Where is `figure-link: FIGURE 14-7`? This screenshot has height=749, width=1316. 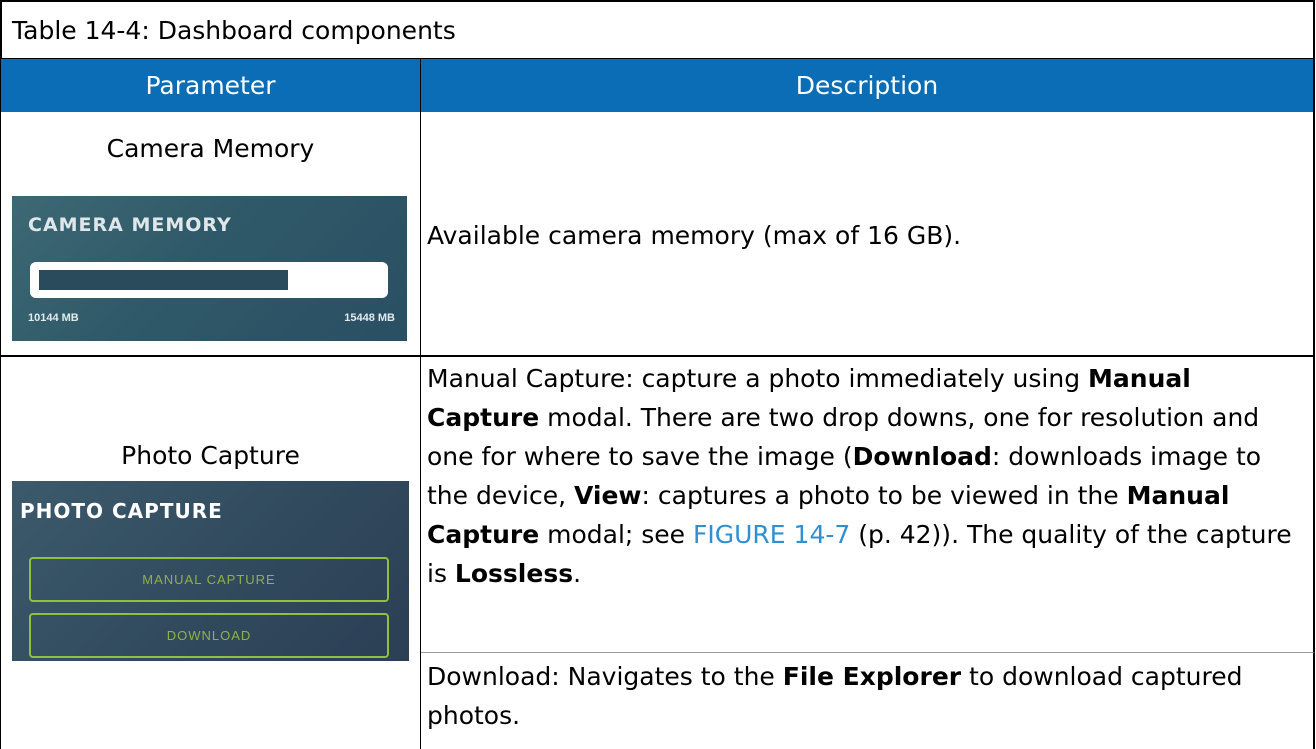 figure-link: FIGURE 14-7 is located at coordinates (771, 534).